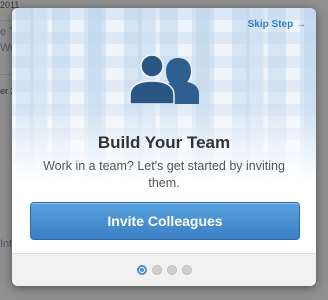 This screenshot has height=300, width=328. I want to click on invite-colleagues-button: Invite Colleagues, so click(165, 221).